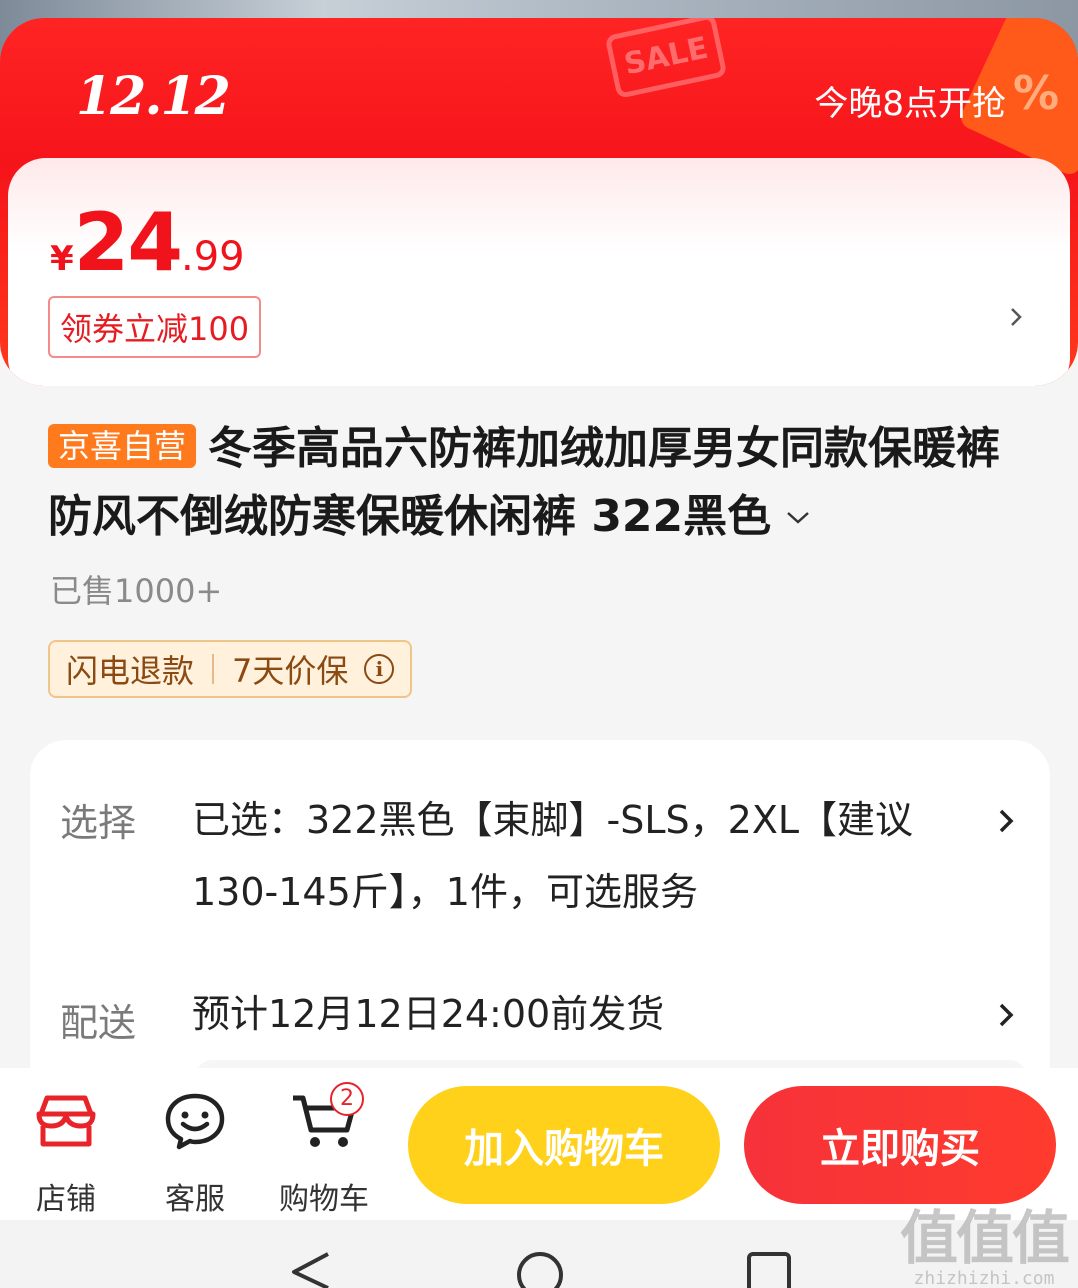 Image resolution: width=1078 pixels, height=1288 pixels. Describe the element at coordinates (230, 669) in the screenshot. I see `service-chips: 闪电退款 7天价保 i` at that location.